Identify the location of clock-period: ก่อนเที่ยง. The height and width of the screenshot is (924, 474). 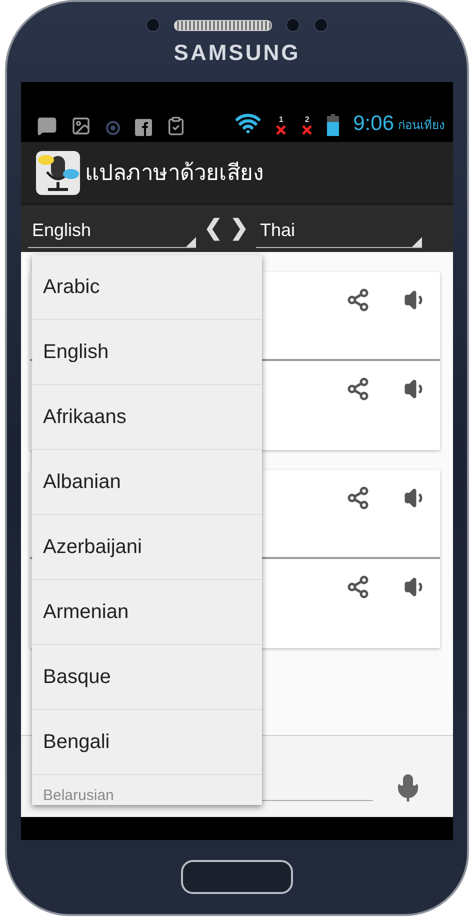
(421, 125).